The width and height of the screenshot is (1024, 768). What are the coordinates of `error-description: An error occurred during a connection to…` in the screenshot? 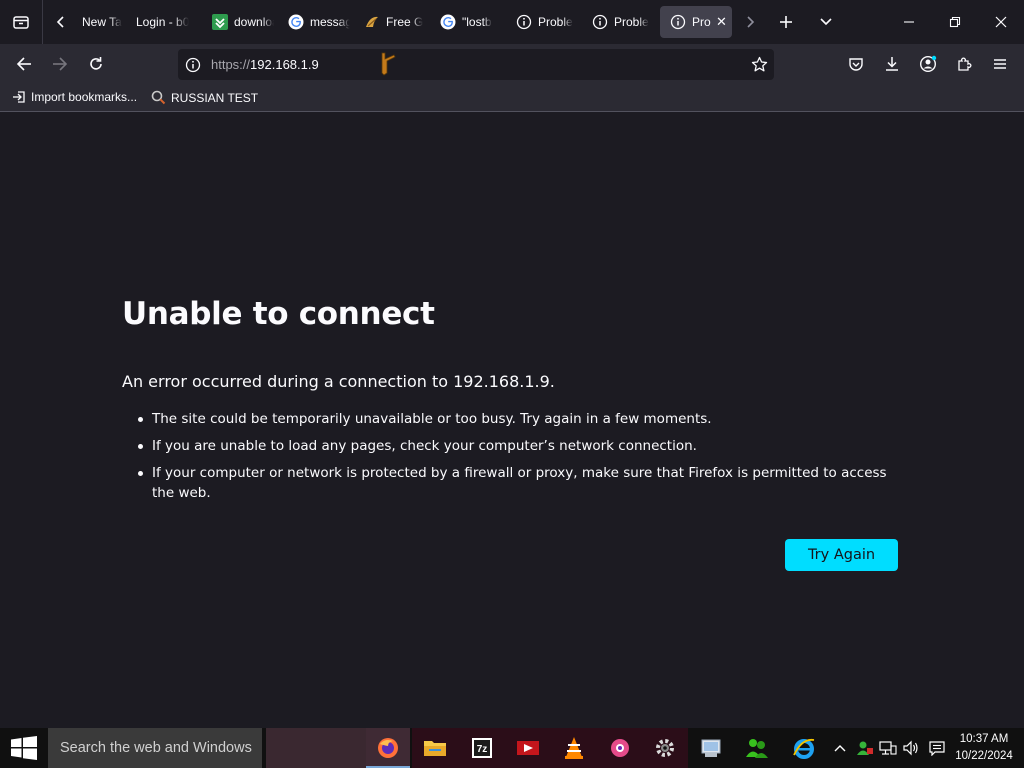 It's located at (338, 381).